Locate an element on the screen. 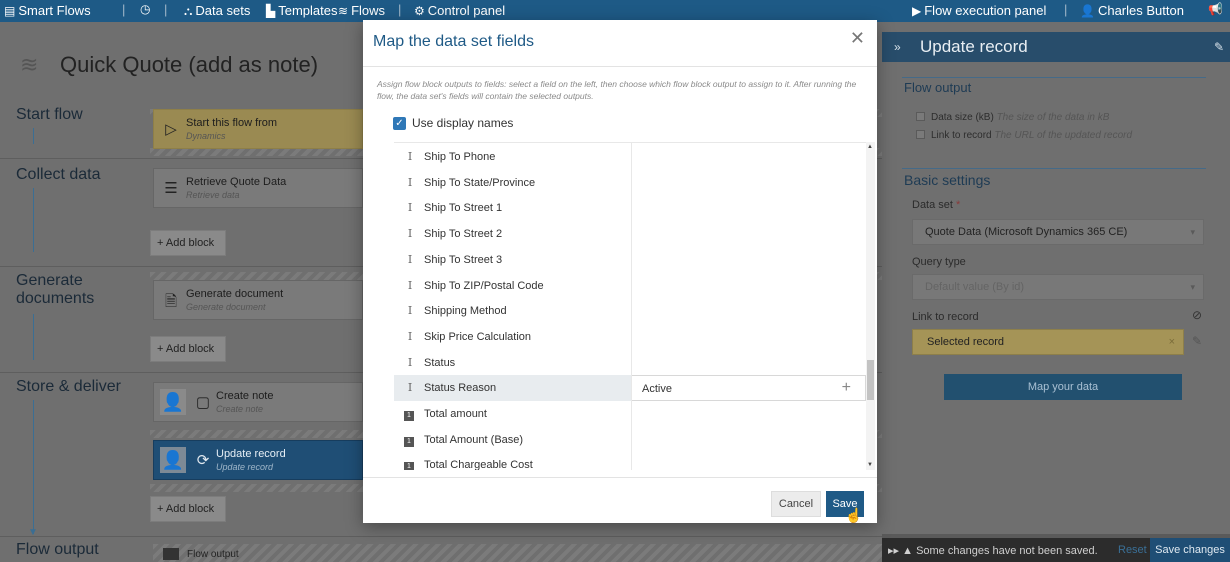 This screenshot has width=1230, height=562. field-name: I Ship To Street 3 is located at coordinates (512, 260).